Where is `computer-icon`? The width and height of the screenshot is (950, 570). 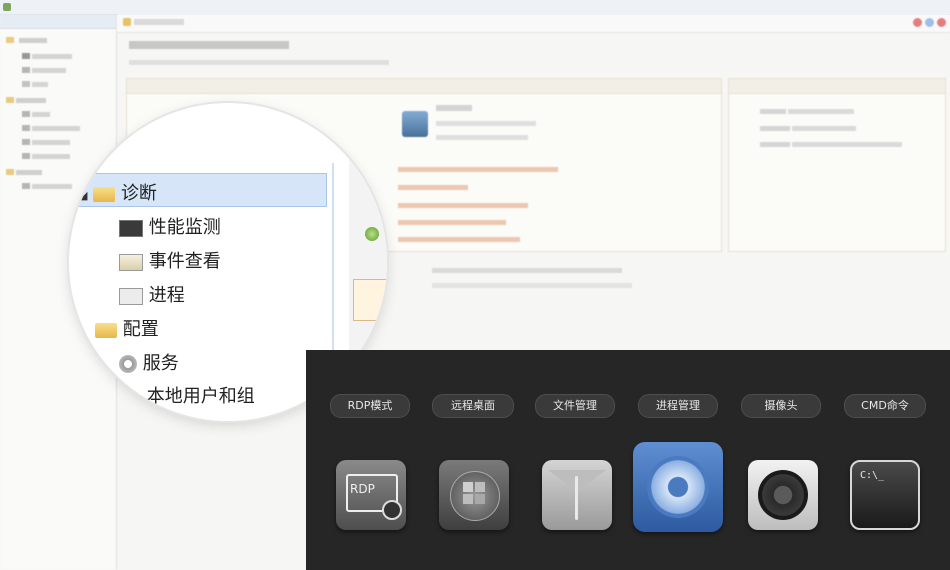
computer-icon is located at coordinates (415, 124).